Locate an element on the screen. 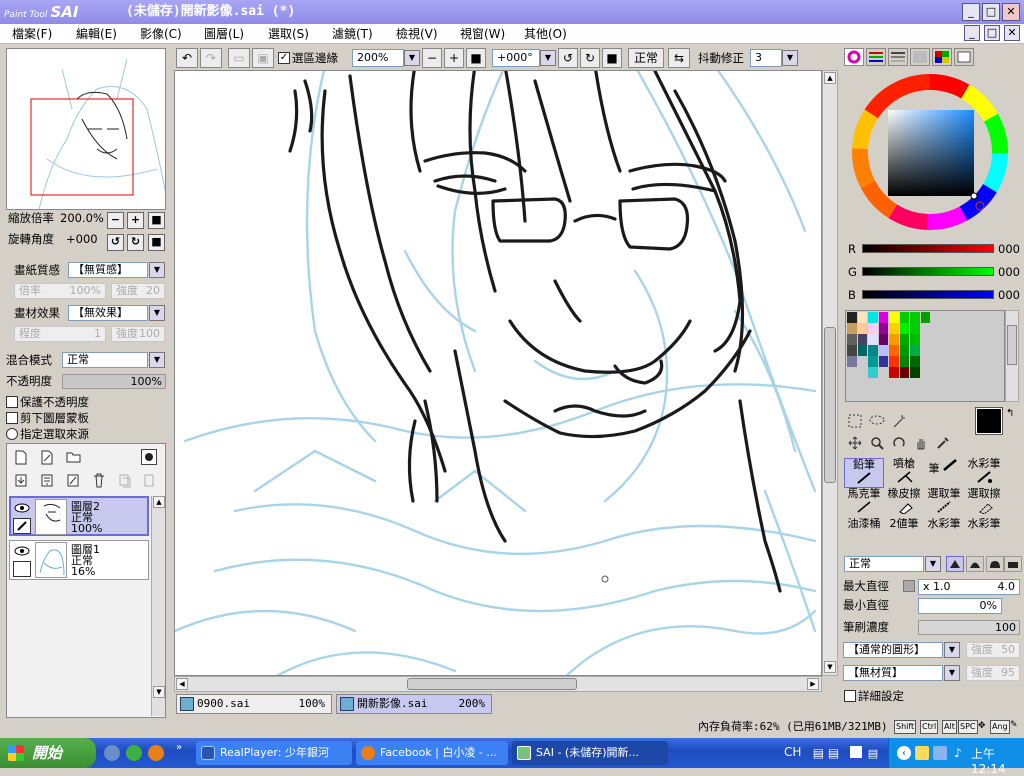 Image resolution: width=1024 pixels, height=776 pixels. protect-opacity-checkbox is located at coordinates (12, 402).